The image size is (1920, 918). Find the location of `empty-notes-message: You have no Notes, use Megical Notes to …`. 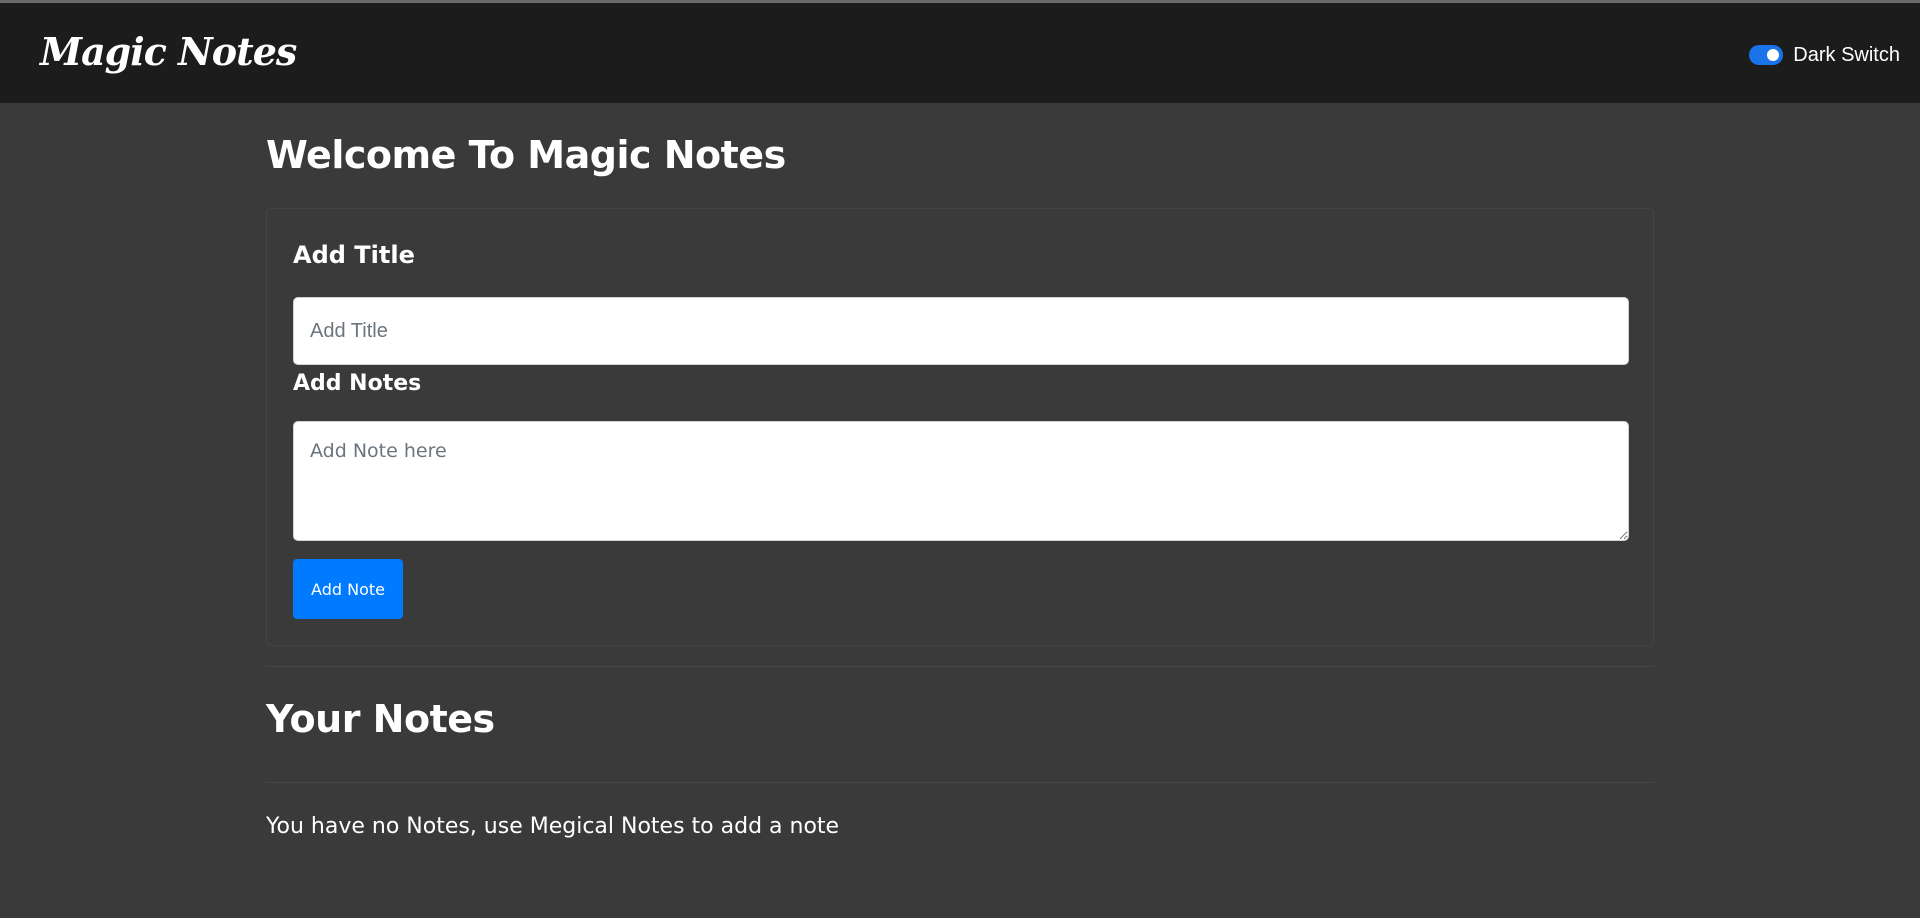

empty-notes-message: You have no Notes, use Megical Notes to … is located at coordinates (553, 826).